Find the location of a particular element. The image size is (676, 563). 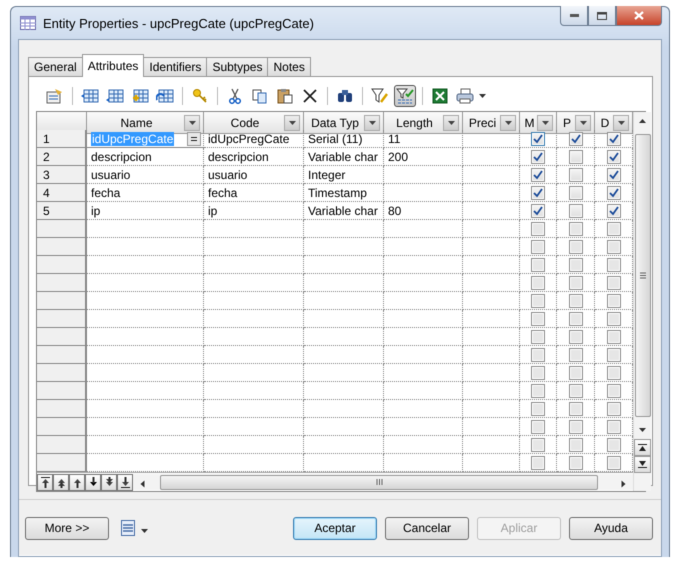

dialog-button: Ayuda is located at coordinates (611, 528).